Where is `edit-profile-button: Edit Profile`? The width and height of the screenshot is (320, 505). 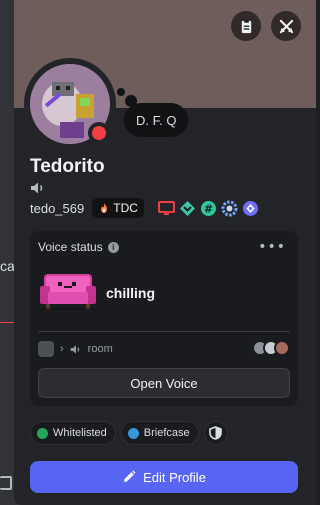
edit-profile-button: Edit Profile is located at coordinates (164, 477).